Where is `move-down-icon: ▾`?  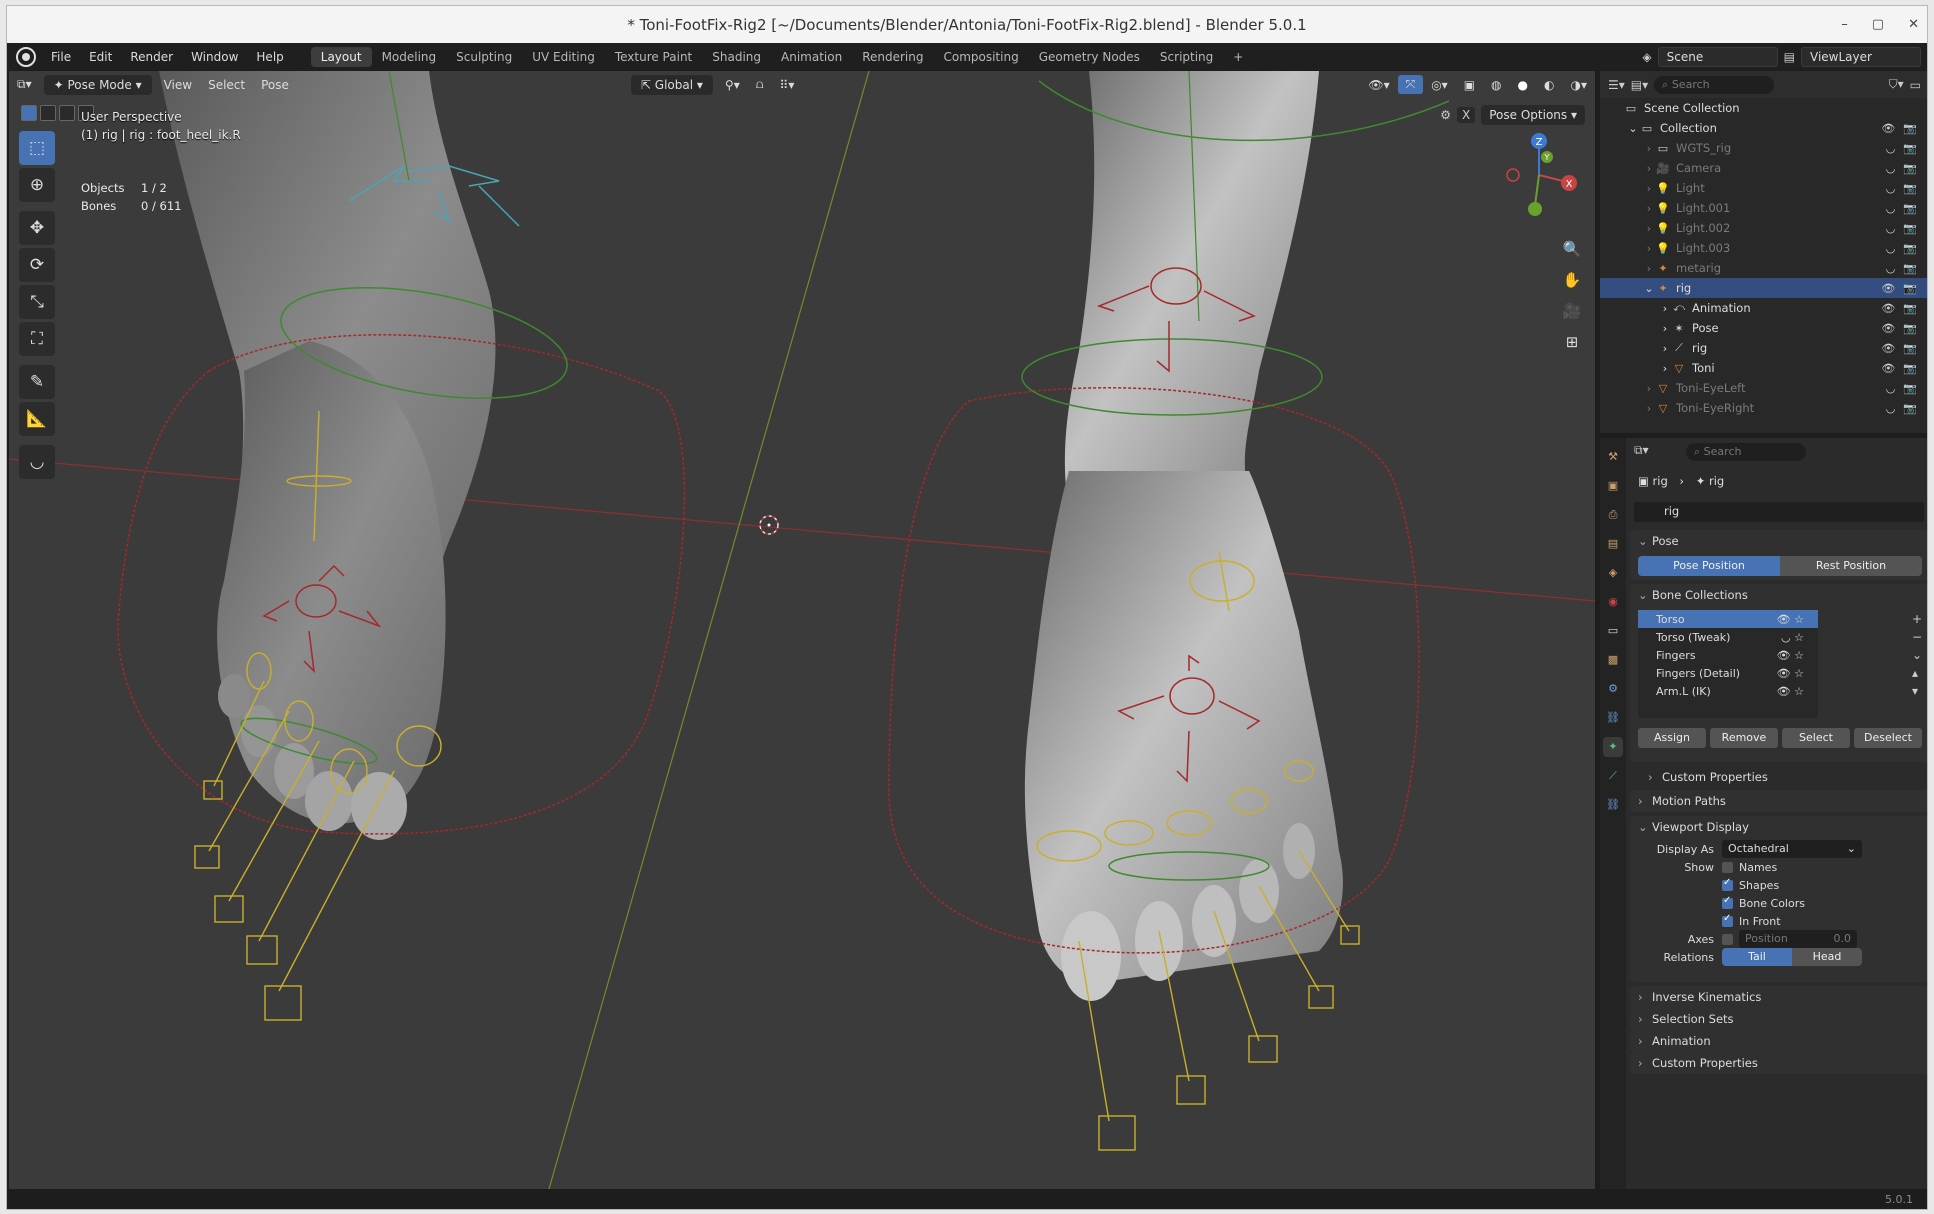 move-down-icon: ▾ is located at coordinates (1917, 691).